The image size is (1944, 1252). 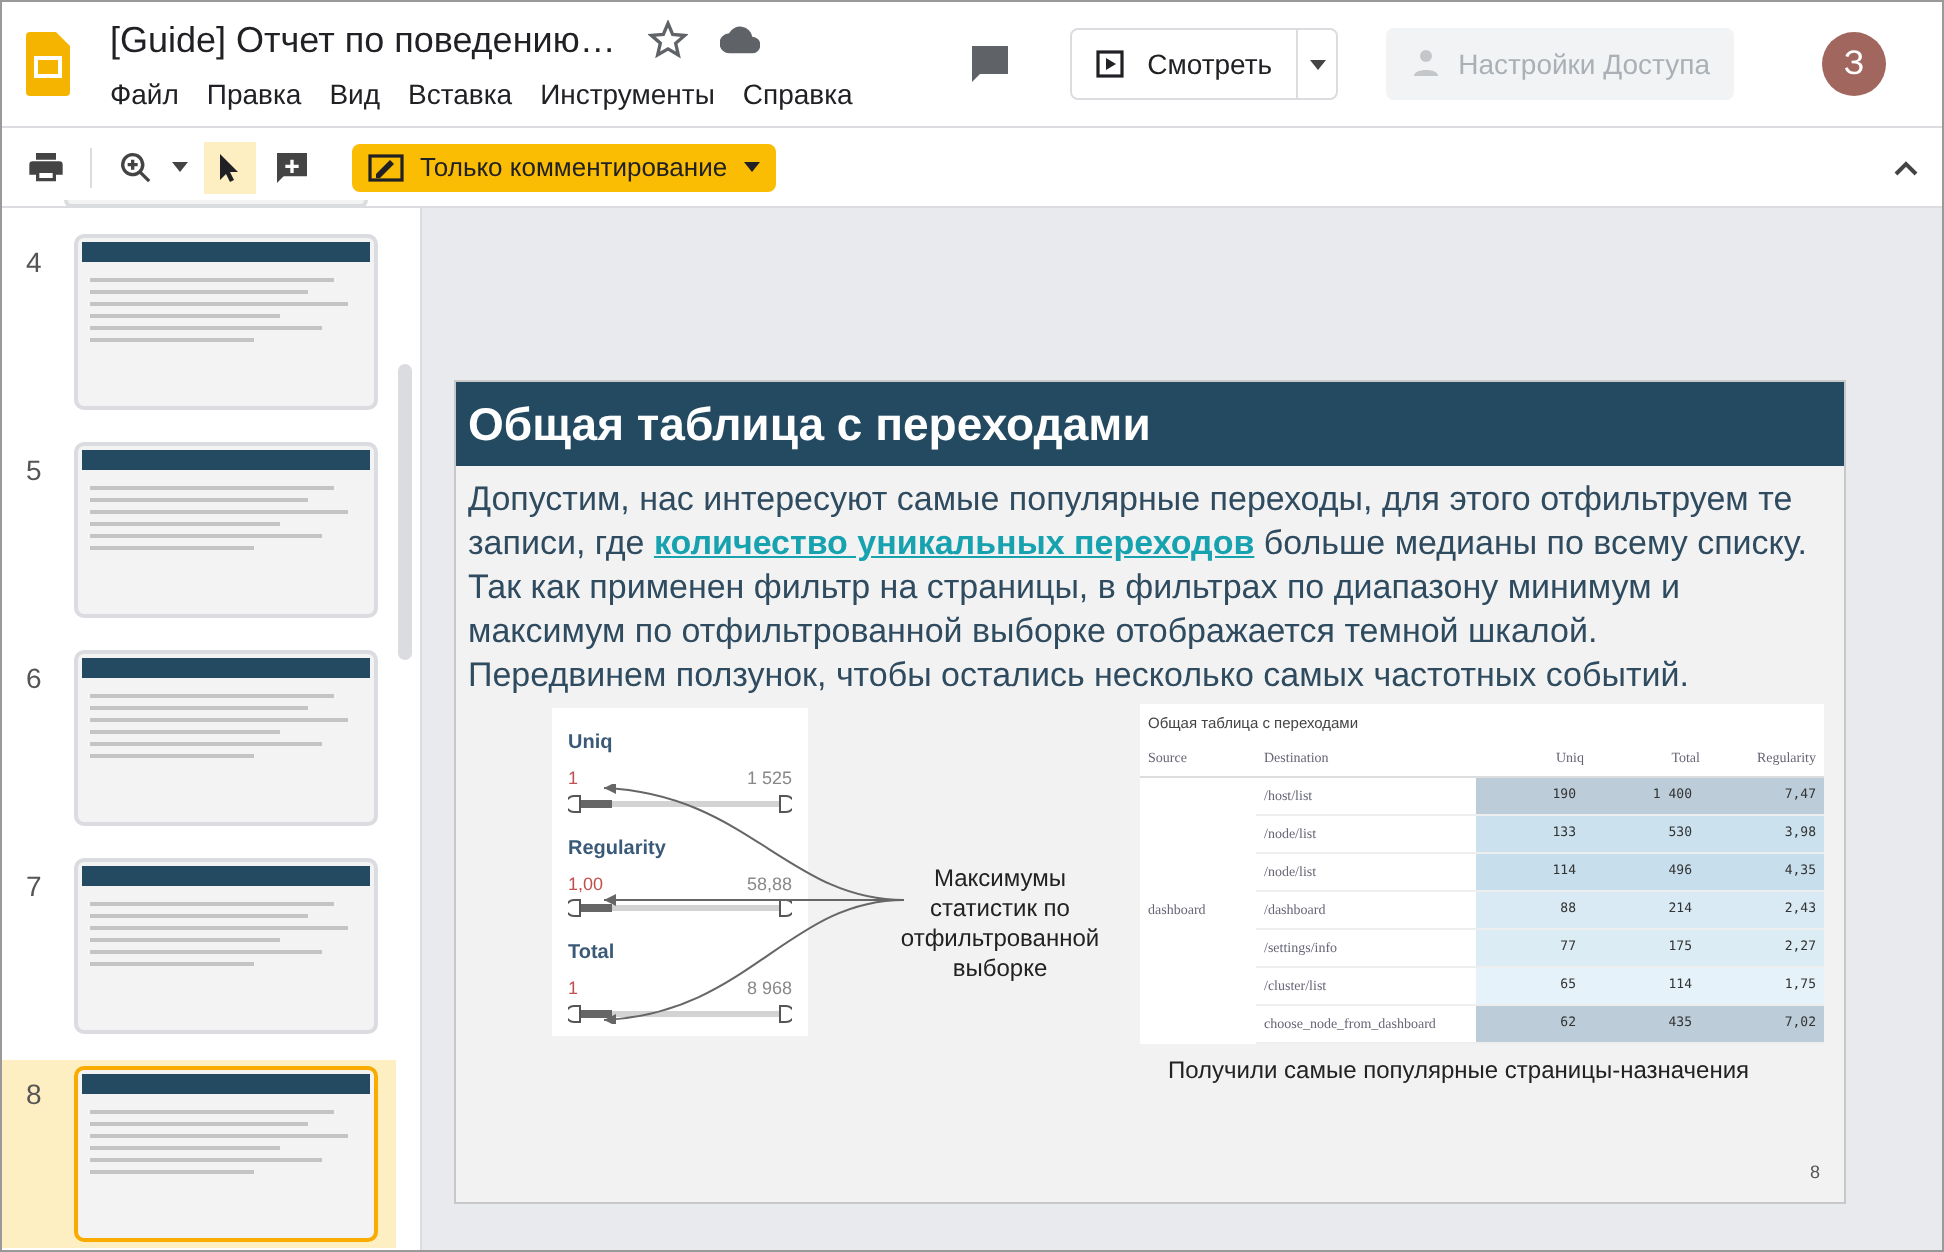 I want to click on cursor-icon, so click(x=230, y=167).